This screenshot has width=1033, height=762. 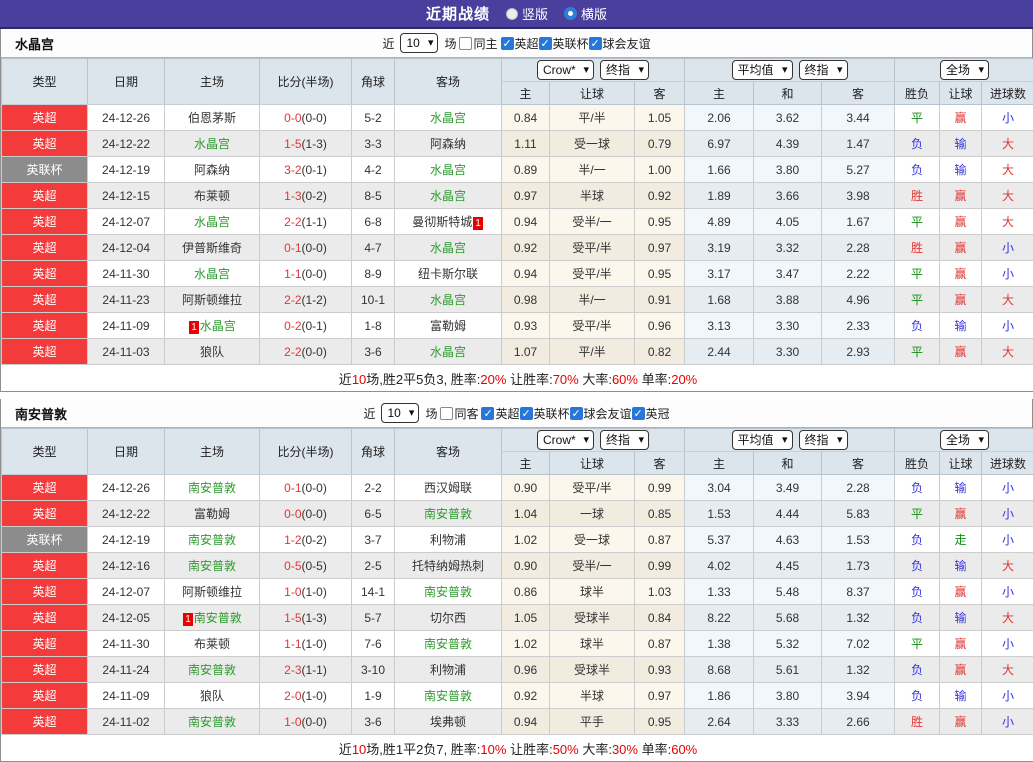 I want to click on checkbox-icon, so click(x=576, y=413).